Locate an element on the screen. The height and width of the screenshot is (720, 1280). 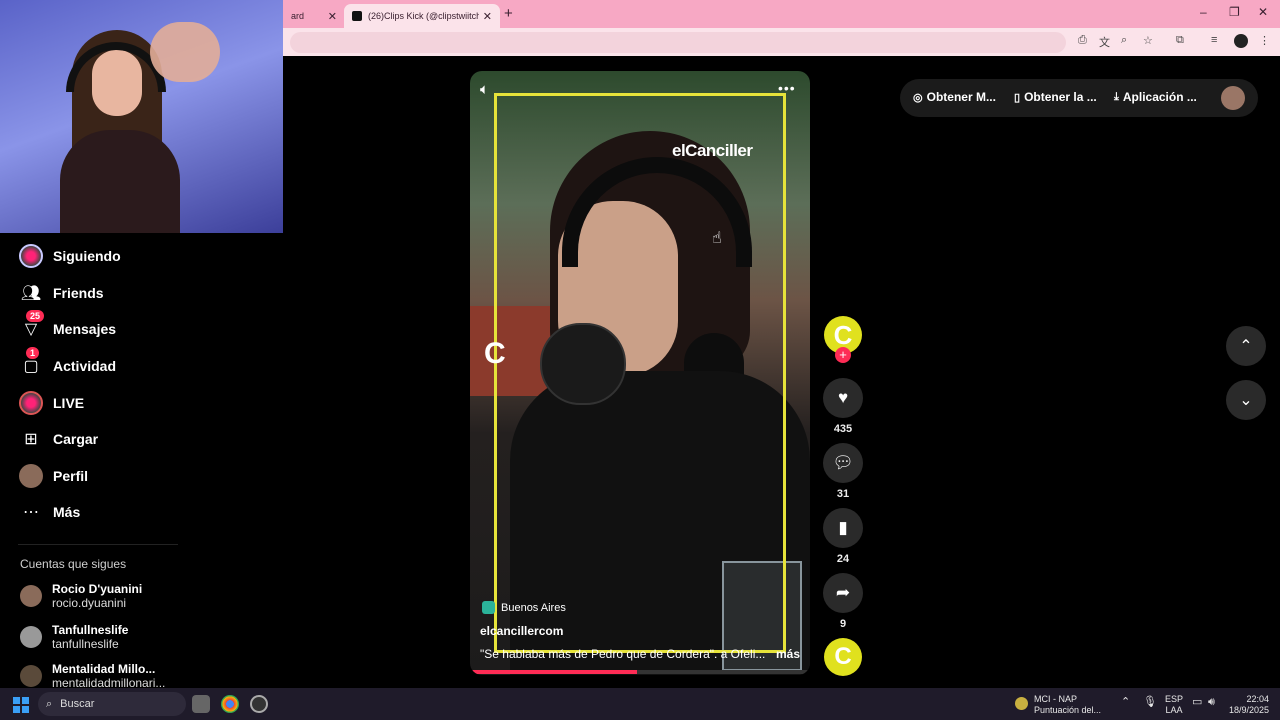
sidebar-item-label: Actividad is located at coordinates (85, 366).